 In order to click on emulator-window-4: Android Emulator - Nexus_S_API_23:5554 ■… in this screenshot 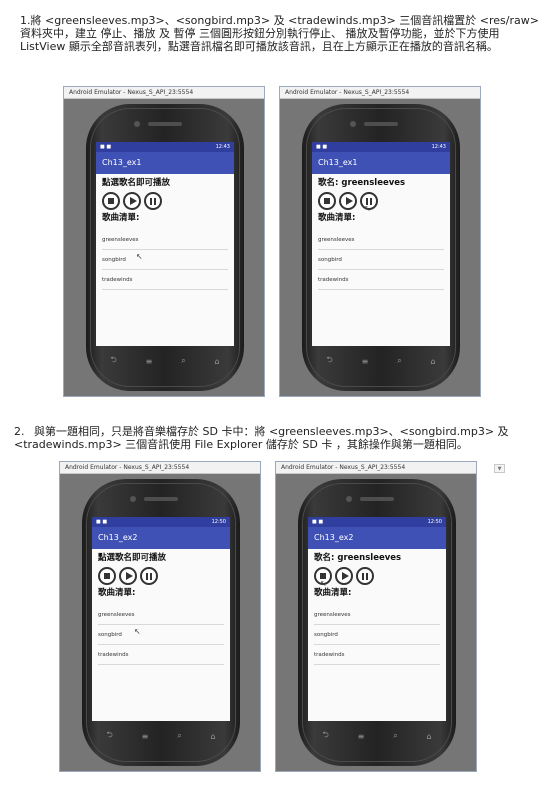, I will do `click(376, 616)`.